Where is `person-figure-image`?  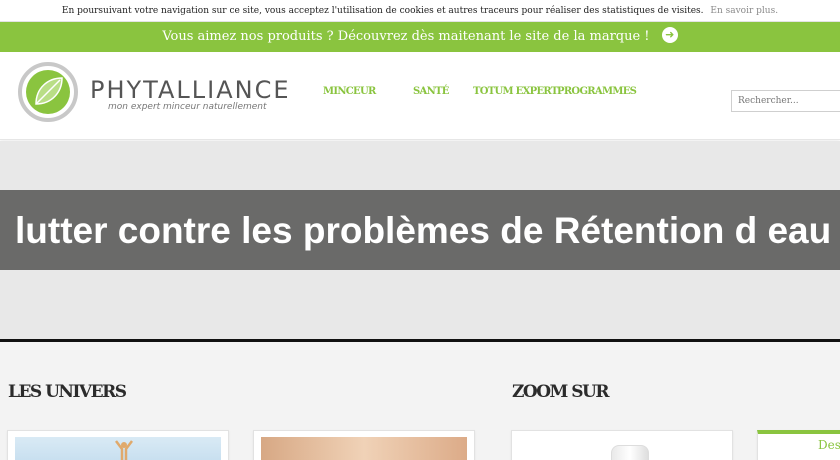
person-figure-image is located at coordinates (124, 450).